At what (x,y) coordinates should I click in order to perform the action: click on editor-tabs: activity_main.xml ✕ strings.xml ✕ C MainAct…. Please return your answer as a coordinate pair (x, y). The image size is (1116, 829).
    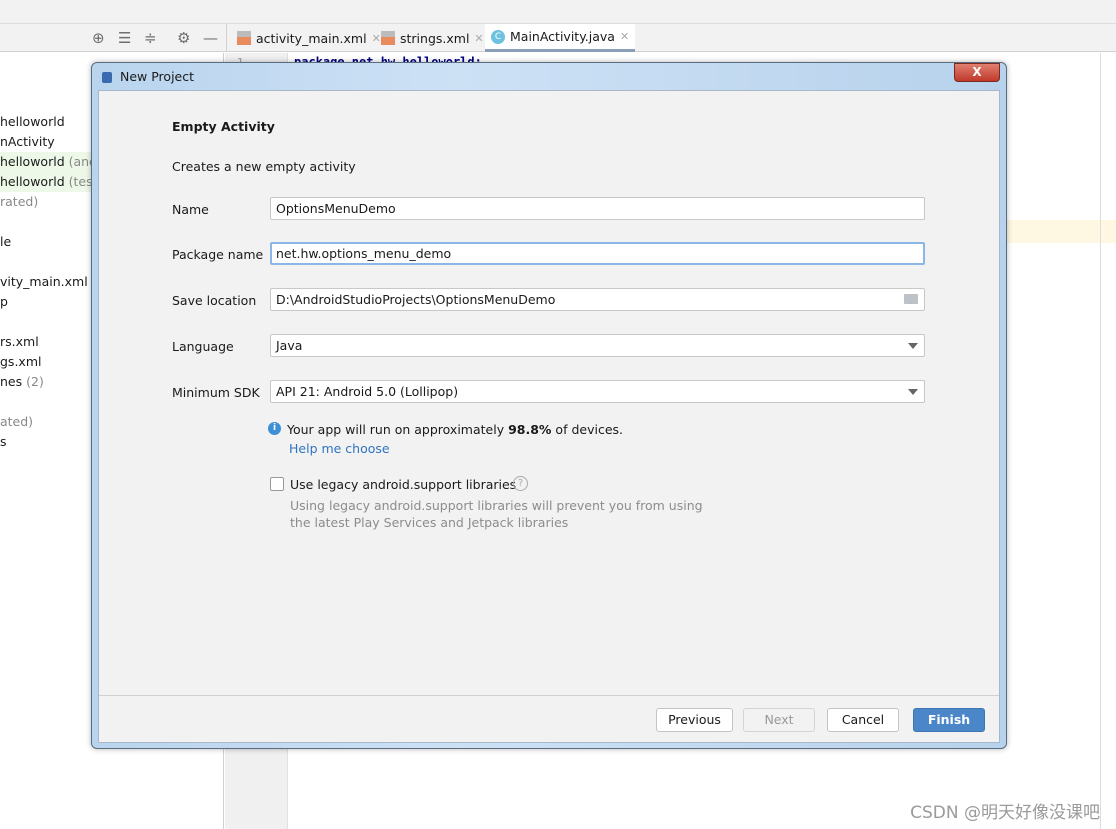
    Looking at the image, I should click on (671, 38).